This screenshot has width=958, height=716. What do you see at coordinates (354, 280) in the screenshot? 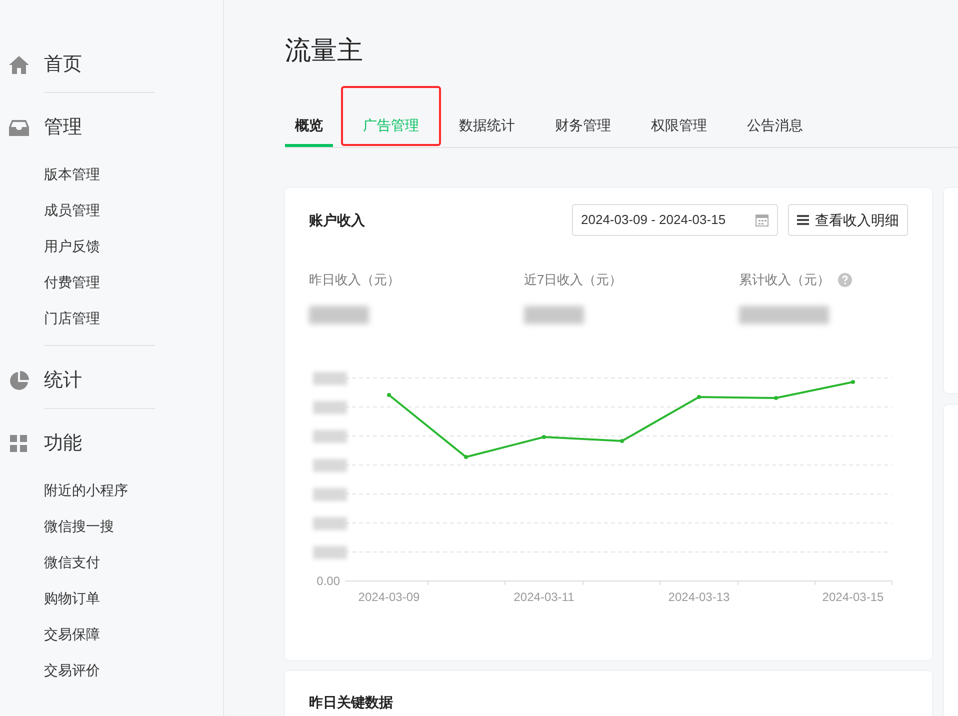
I see `stat-label: 昨日收入（元）` at bounding box center [354, 280].